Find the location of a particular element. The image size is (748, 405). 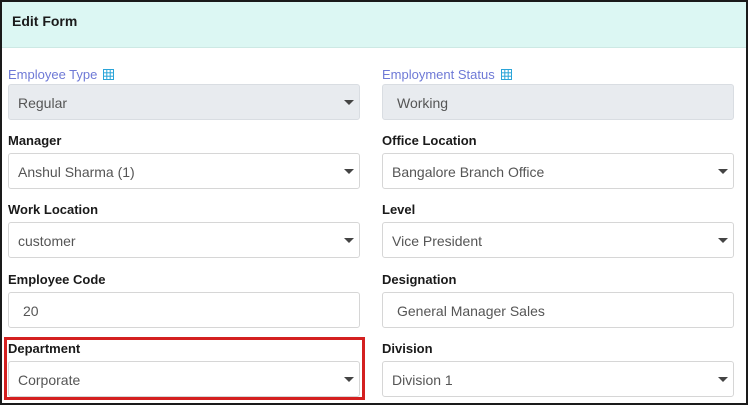

employment-status-value: Working is located at coordinates (423, 103).